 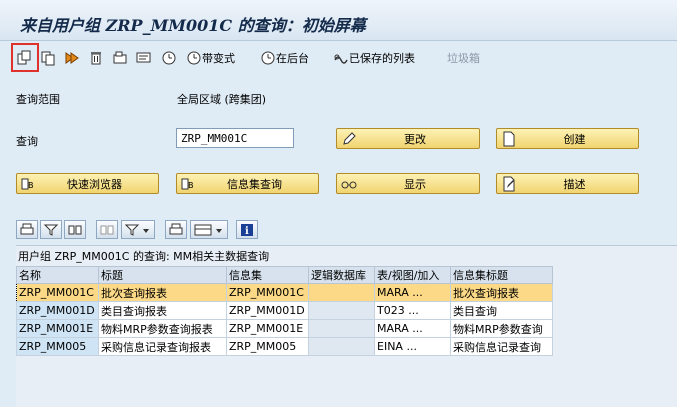 I want to click on document-edit-icon, so click(x=509, y=184).